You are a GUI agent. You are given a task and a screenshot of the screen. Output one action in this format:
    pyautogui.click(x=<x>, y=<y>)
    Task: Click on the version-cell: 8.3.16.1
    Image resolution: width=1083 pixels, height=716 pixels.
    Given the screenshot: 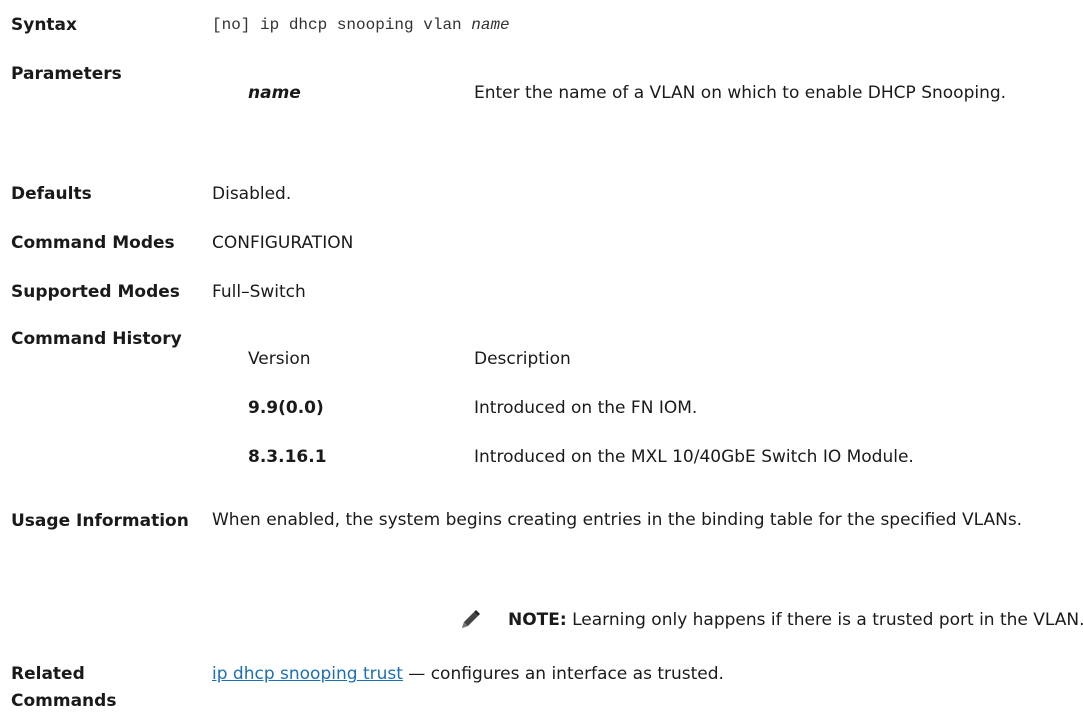 What is the action you would take?
    pyautogui.click(x=287, y=457)
    